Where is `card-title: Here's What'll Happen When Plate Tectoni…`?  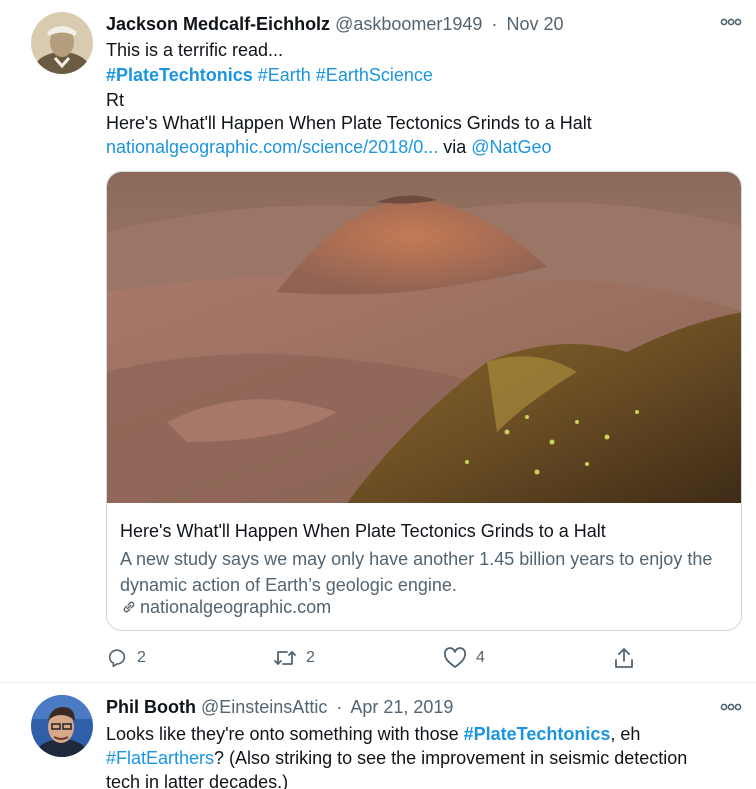
card-title: Here's What'll Happen When Plate Tectoni… is located at coordinates (363, 531).